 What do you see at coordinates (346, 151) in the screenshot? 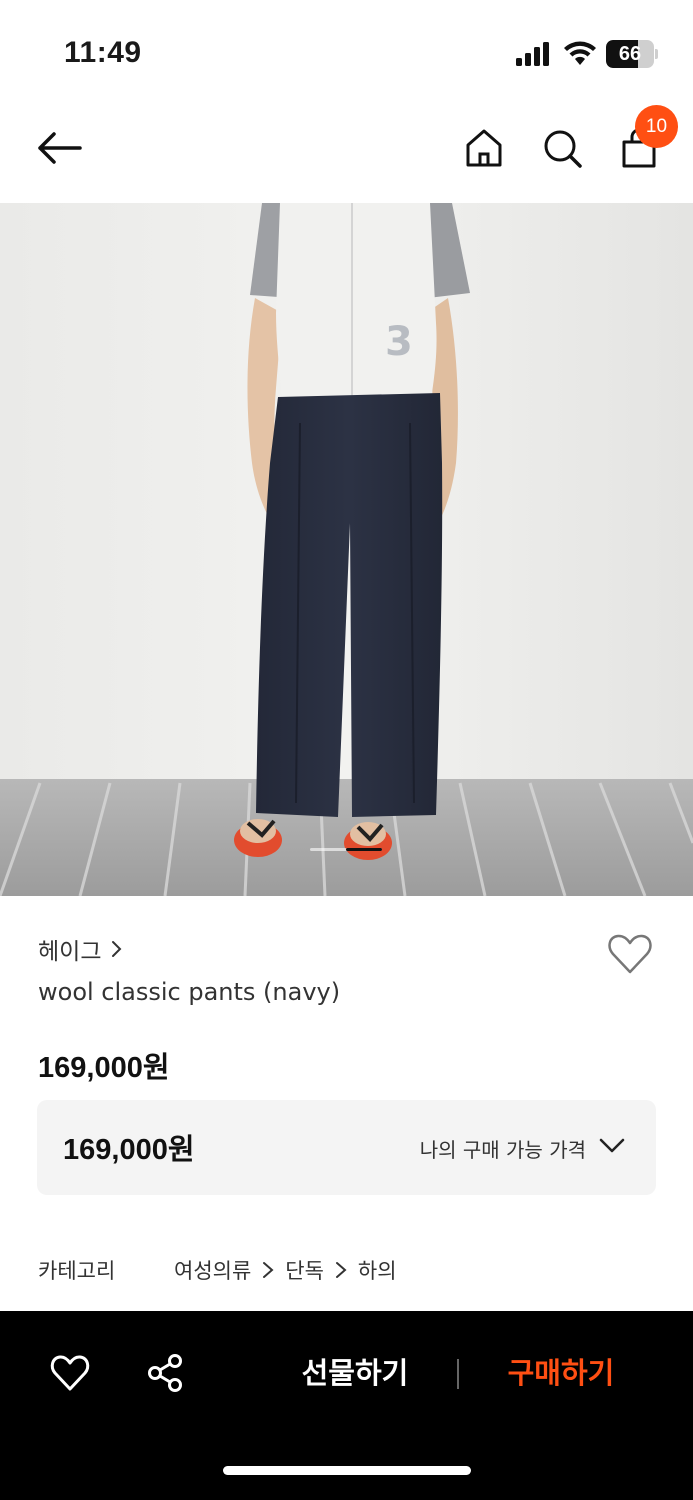
I see `top-navigation: 10` at bounding box center [346, 151].